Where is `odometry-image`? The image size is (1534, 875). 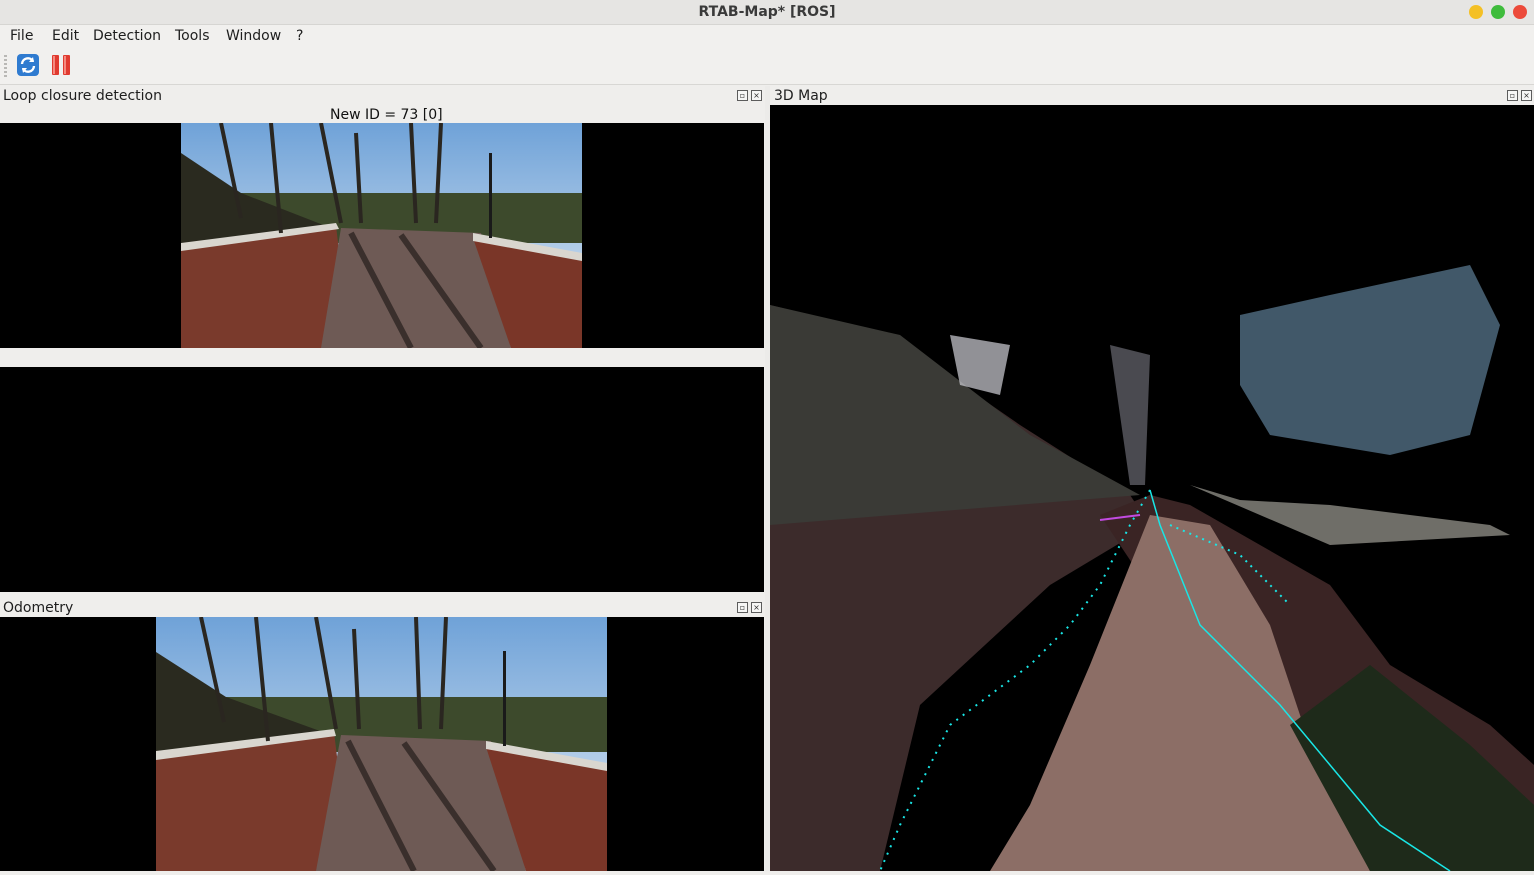
odometry-image is located at coordinates (381, 744).